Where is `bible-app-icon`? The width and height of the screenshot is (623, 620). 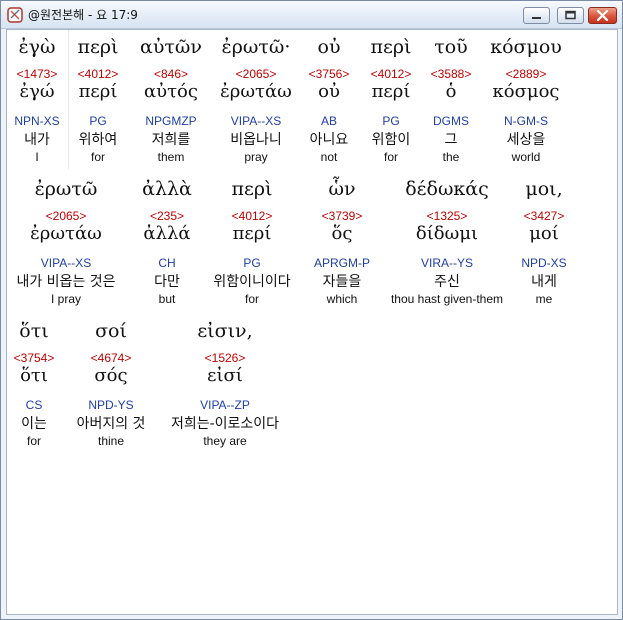
bible-app-icon is located at coordinates (15, 15).